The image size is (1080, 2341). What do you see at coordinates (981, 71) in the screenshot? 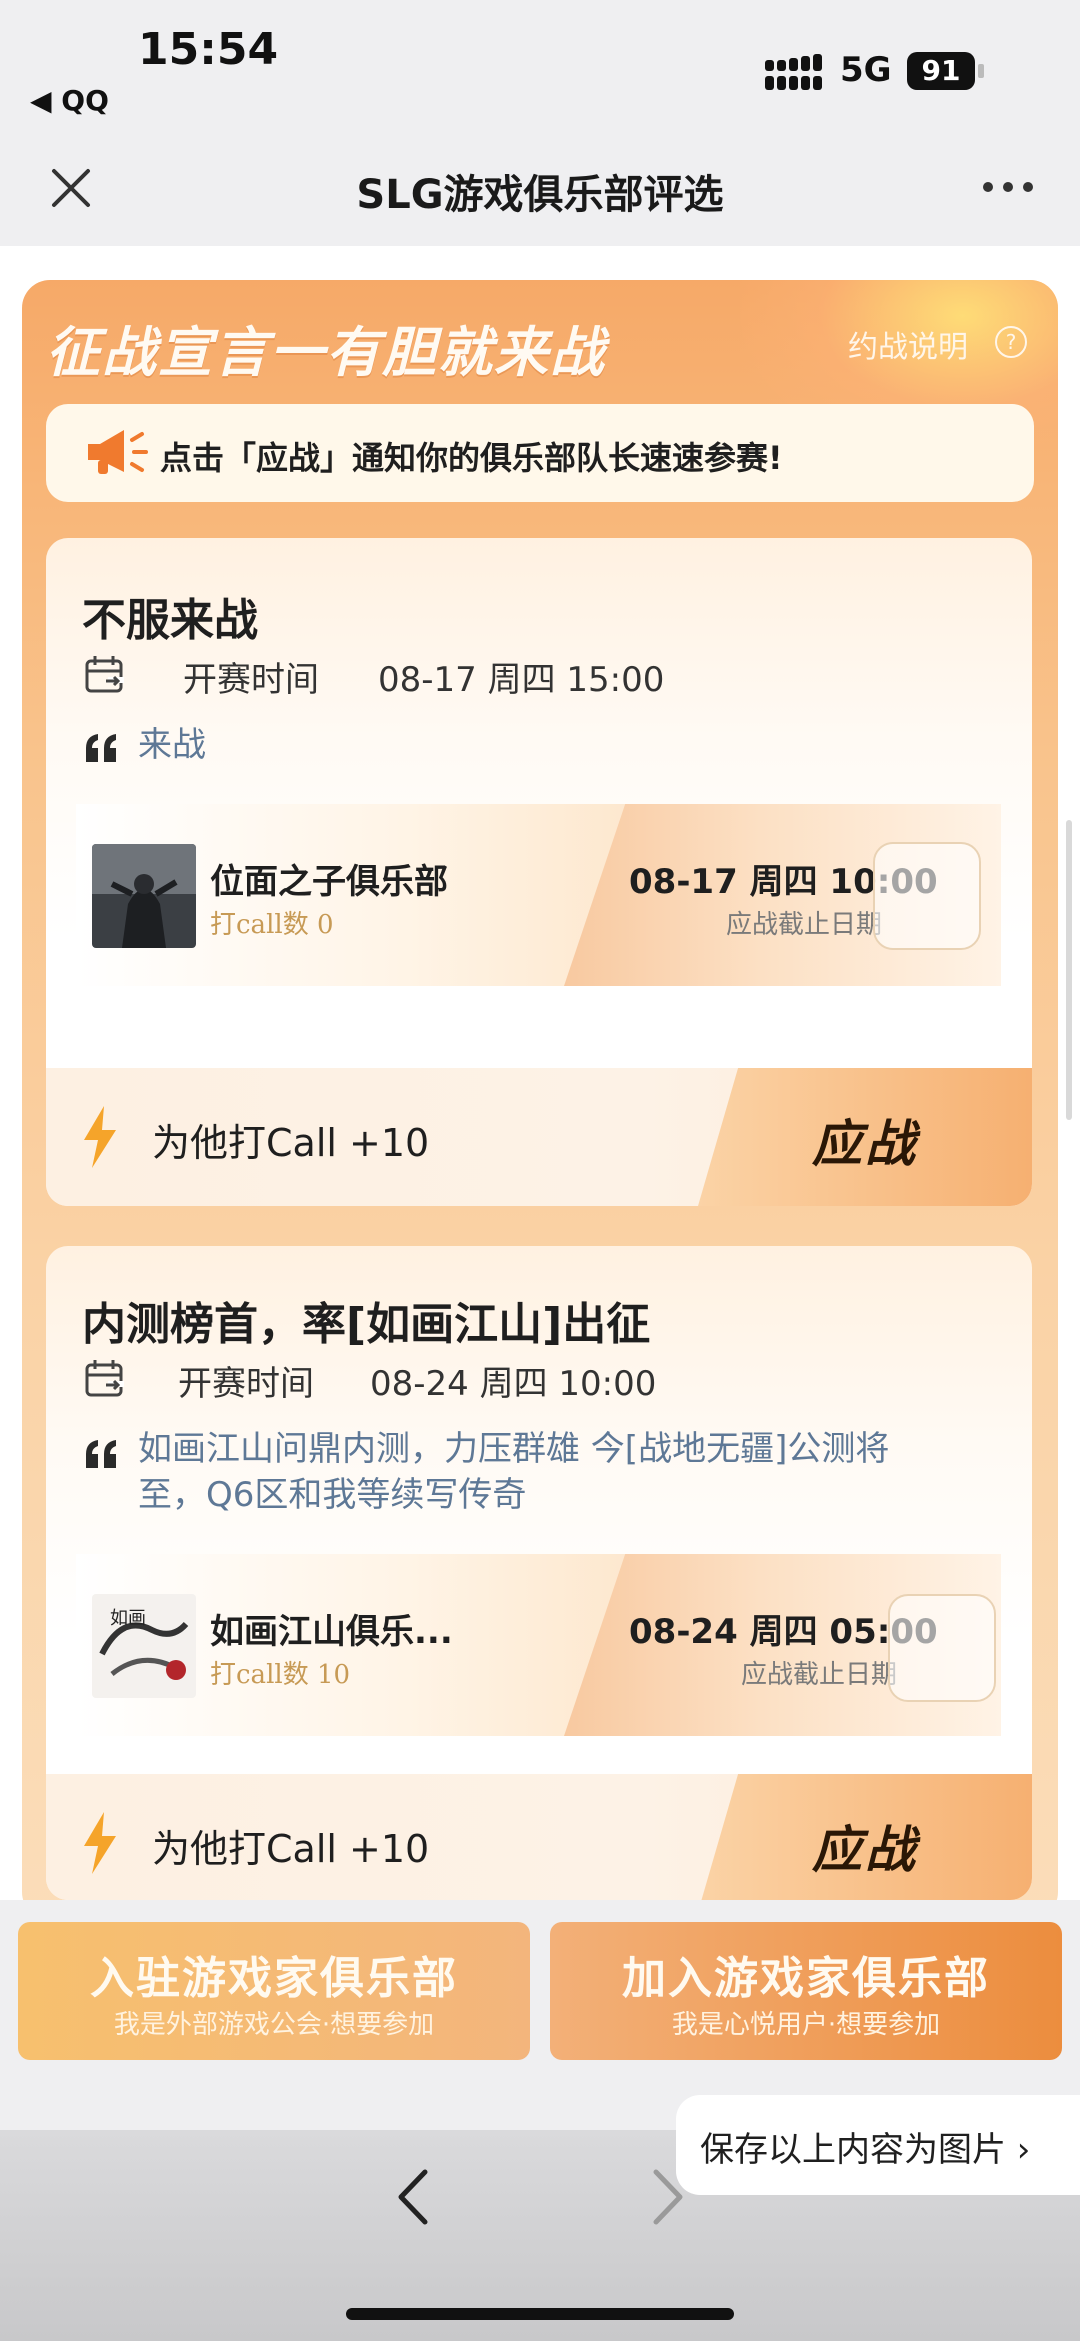
I see `battery-tip` at bounding box center [981, 71].